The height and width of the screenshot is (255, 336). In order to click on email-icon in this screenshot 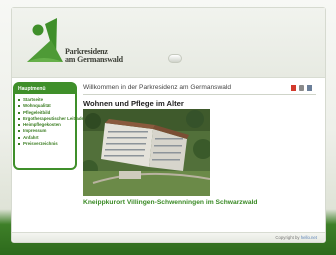, I will do `click(309, 88)`.